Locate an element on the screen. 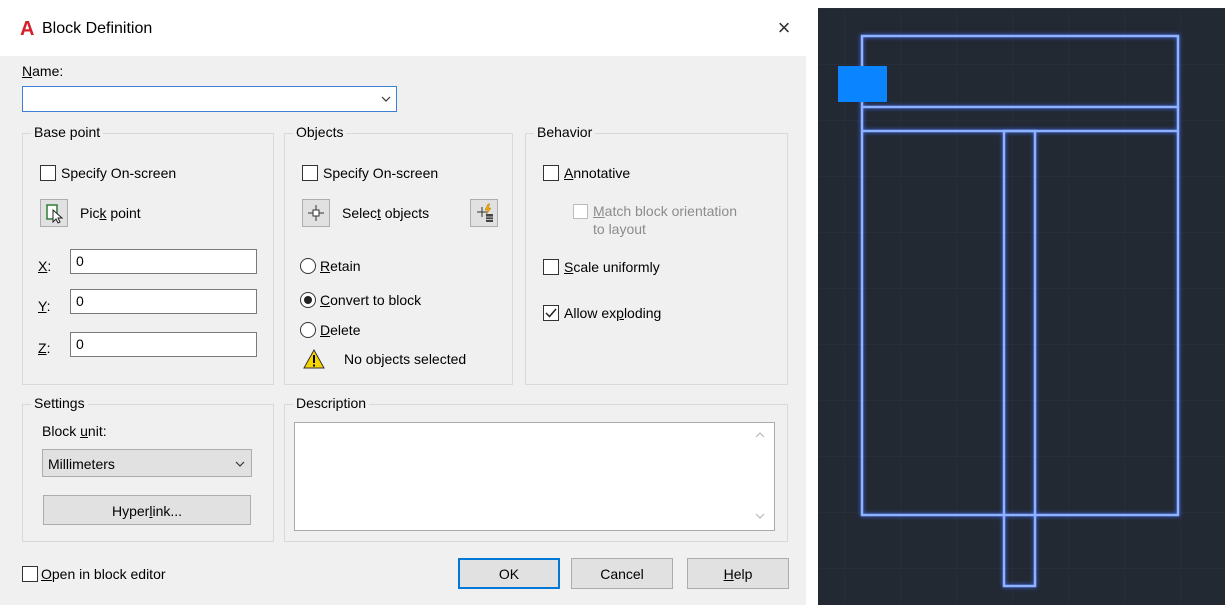 The image size is (1225, 605). block-unit-select: Millimeters is located at coordinates (147, 463).